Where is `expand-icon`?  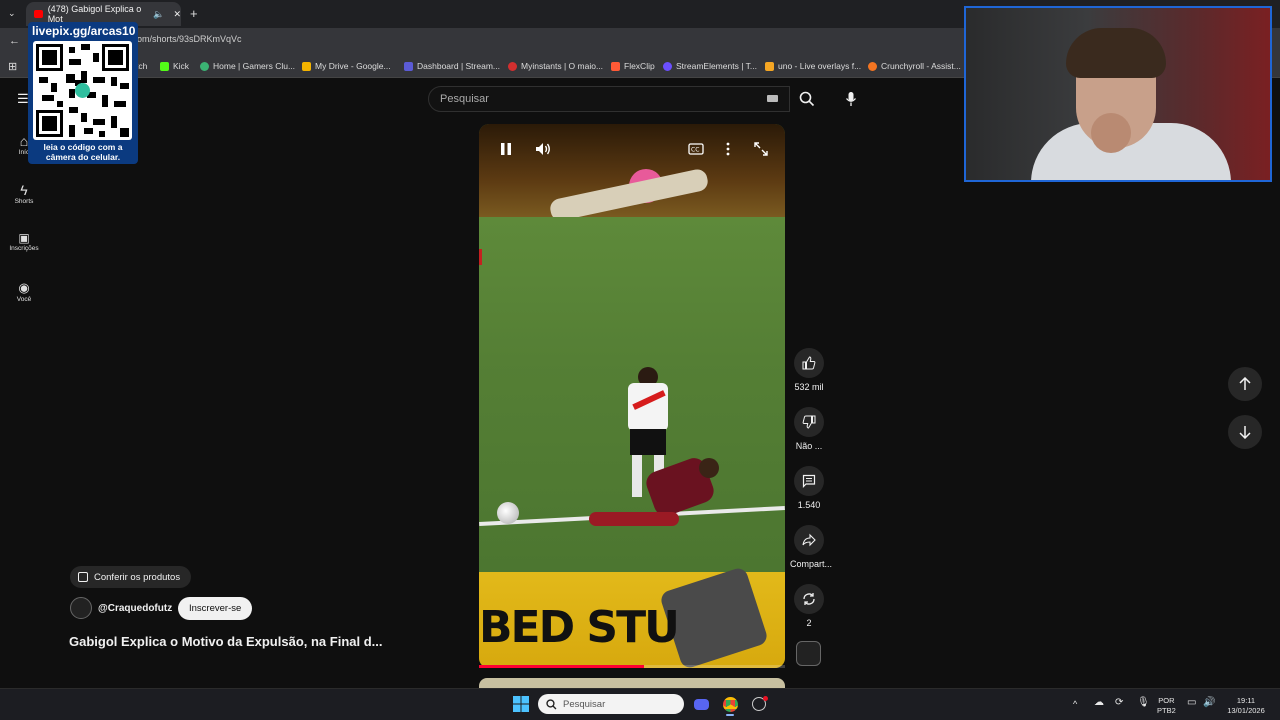
expand-icon is located at coordinates (761, 149).